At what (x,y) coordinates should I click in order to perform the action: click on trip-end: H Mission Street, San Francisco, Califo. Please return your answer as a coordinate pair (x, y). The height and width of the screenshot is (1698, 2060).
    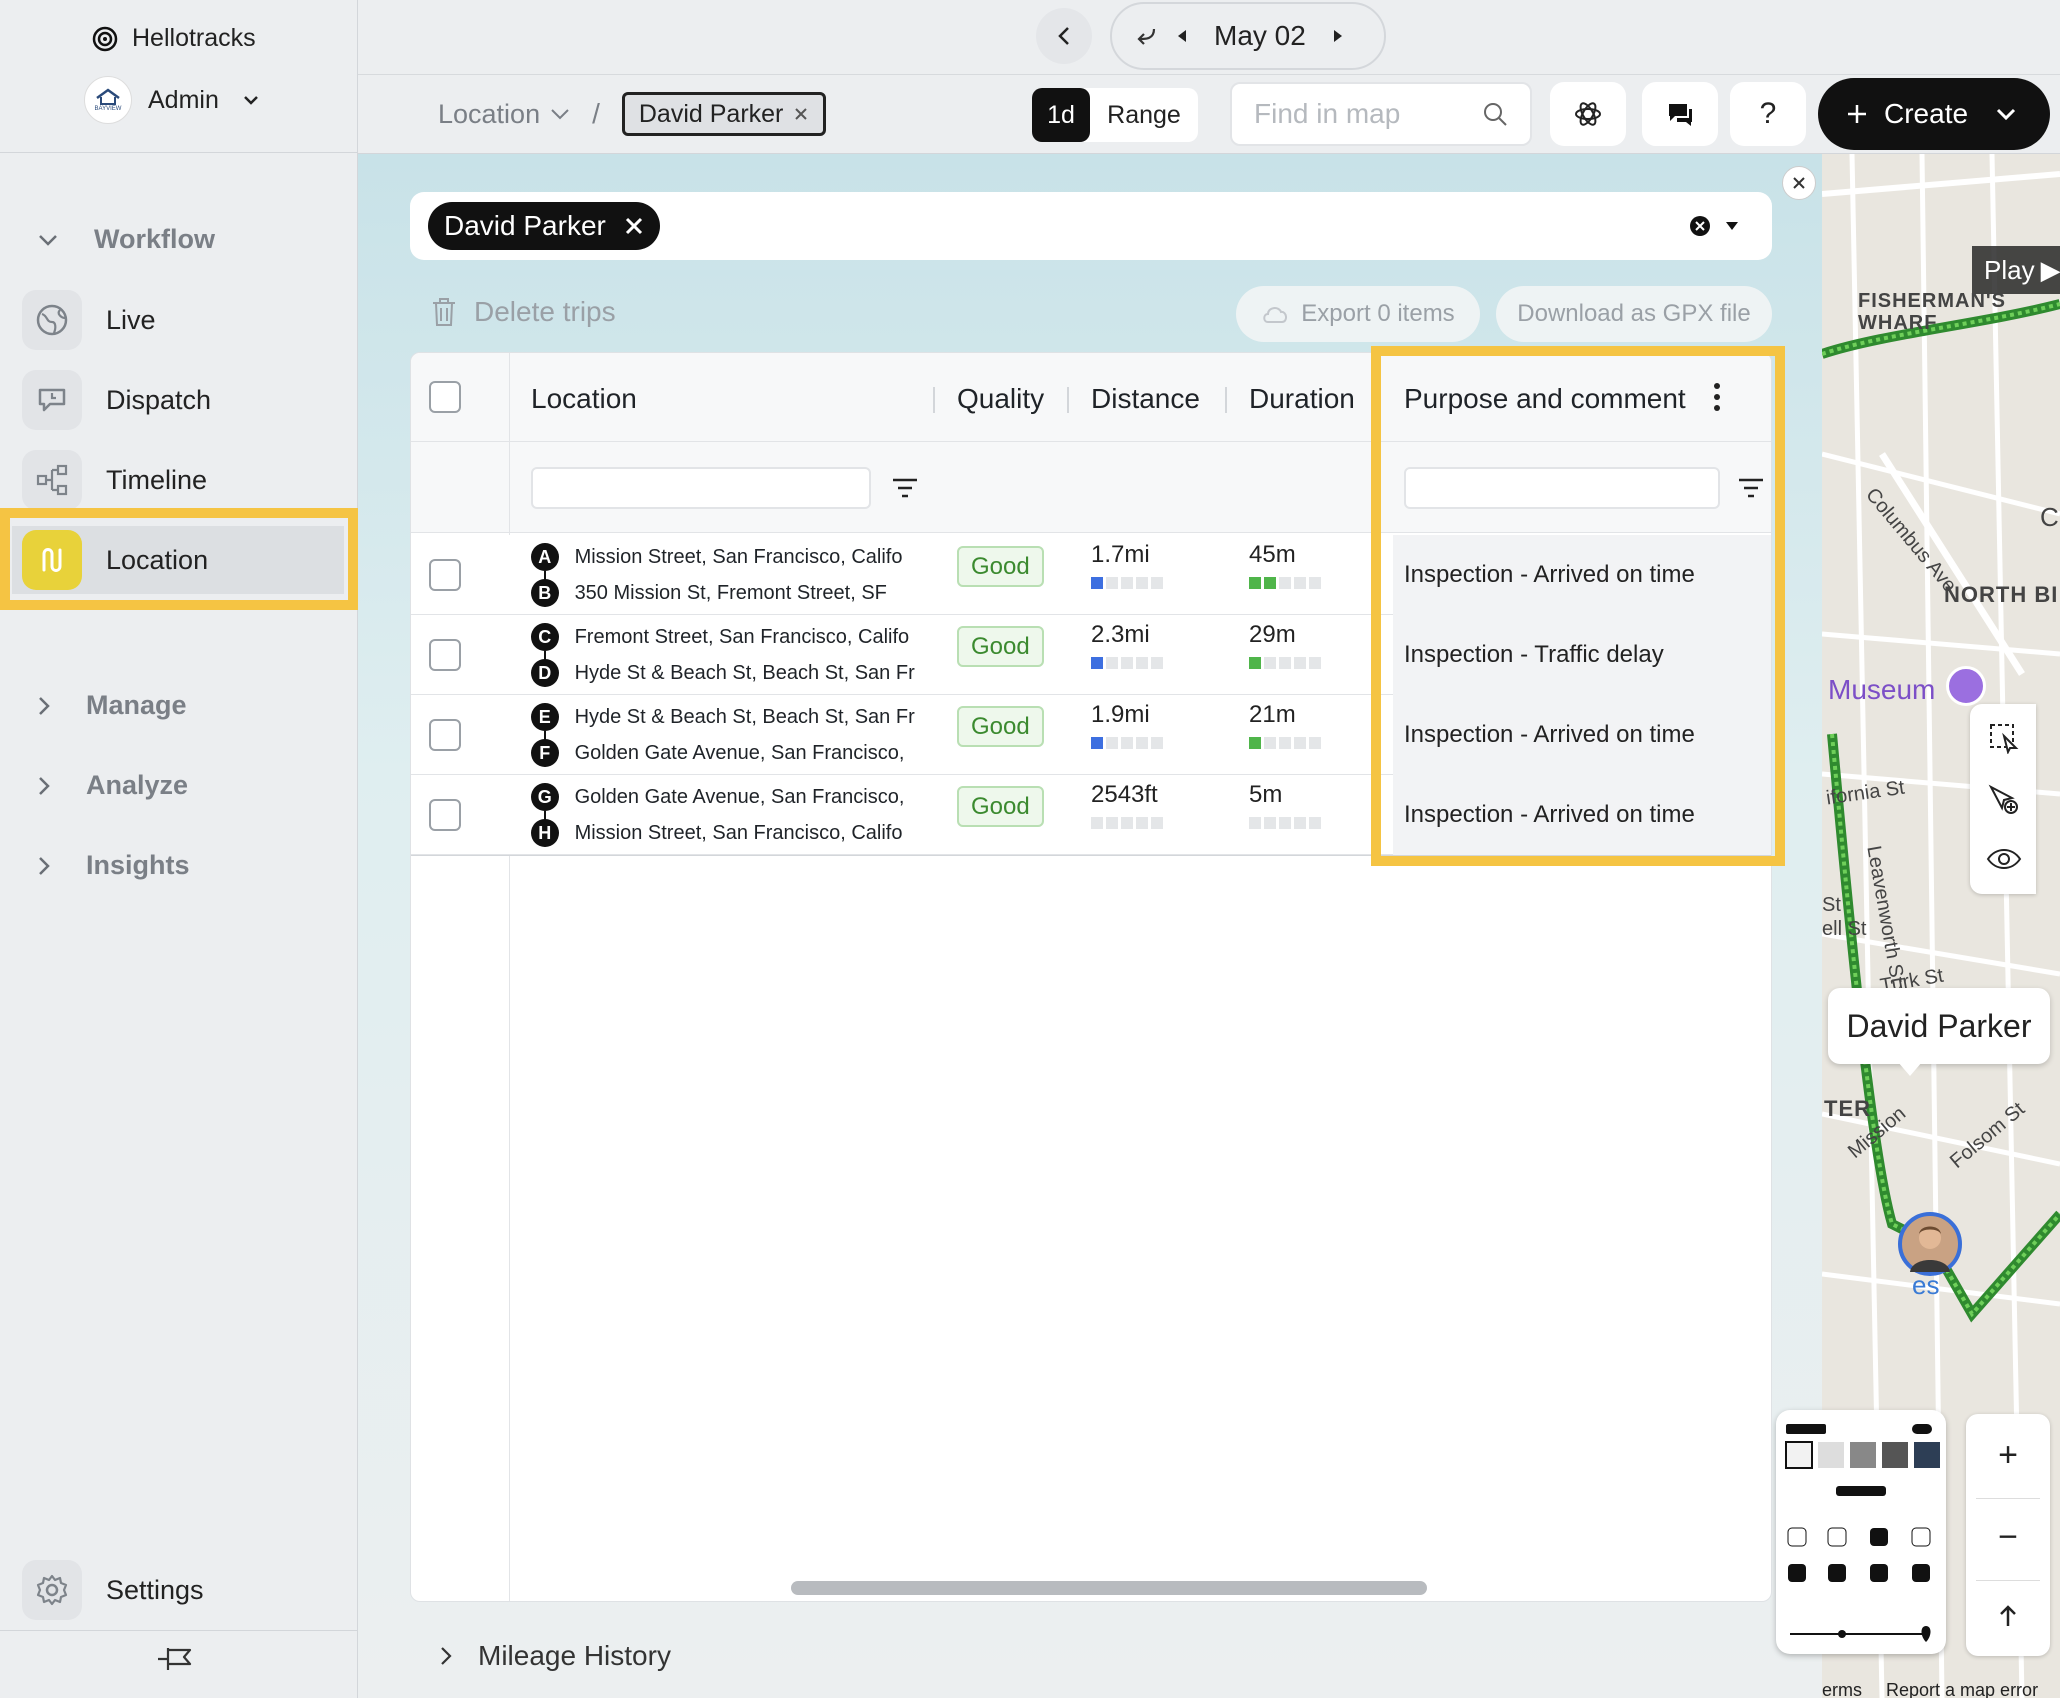
    Looking at the image, I should click on (730, 833).